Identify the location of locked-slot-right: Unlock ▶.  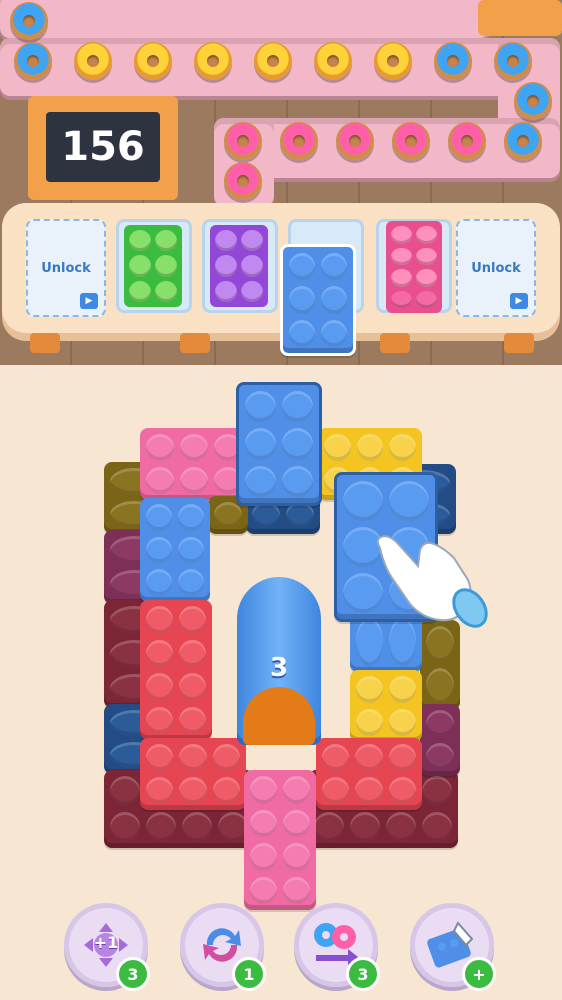
(496, 268).